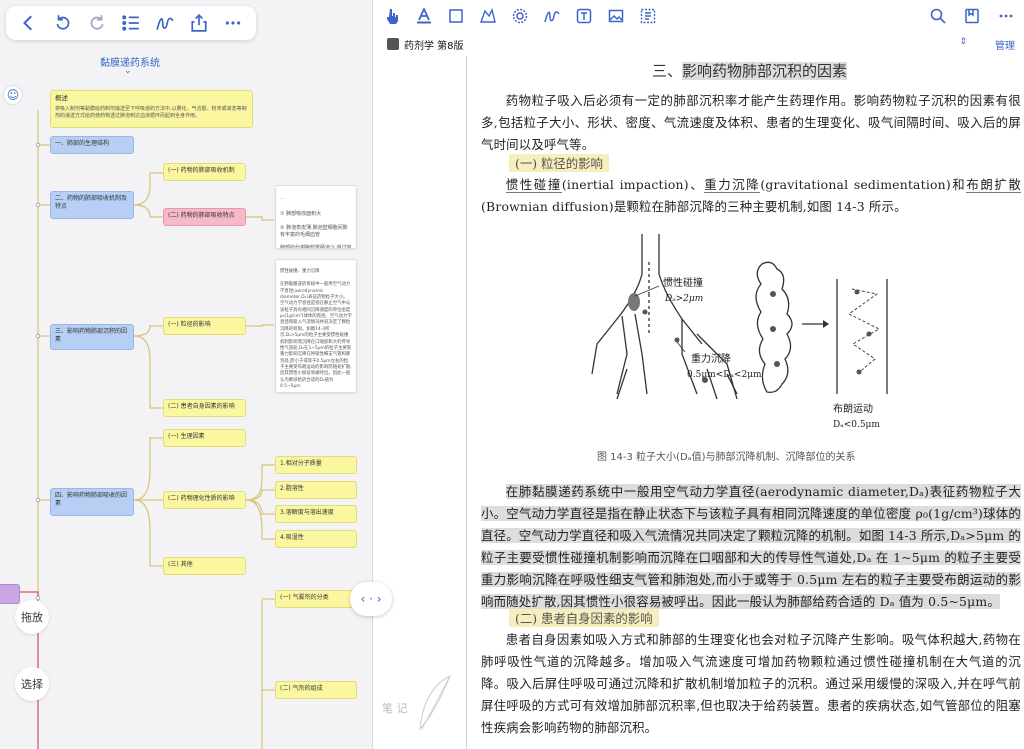 The image size is (1024, 749). I want to click on section-heading-prefix: 三、, so click(667, 71).